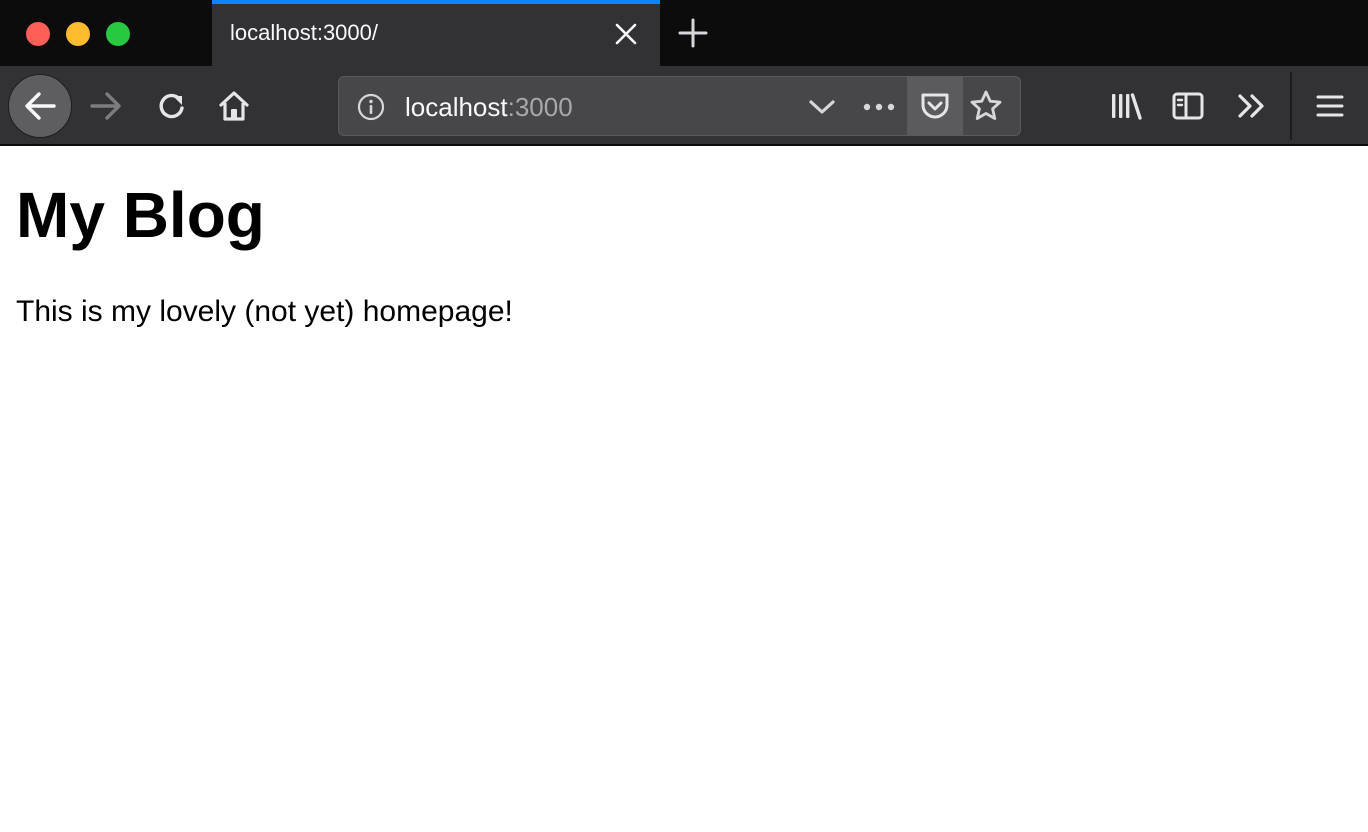 This screenshot has height=832, width=1368. What do you see at coordinates (264, 311) in the screenshot?
I see `page-paragraph: This is my lovely (not yet) homepage!` at bounding box center [264, 311].